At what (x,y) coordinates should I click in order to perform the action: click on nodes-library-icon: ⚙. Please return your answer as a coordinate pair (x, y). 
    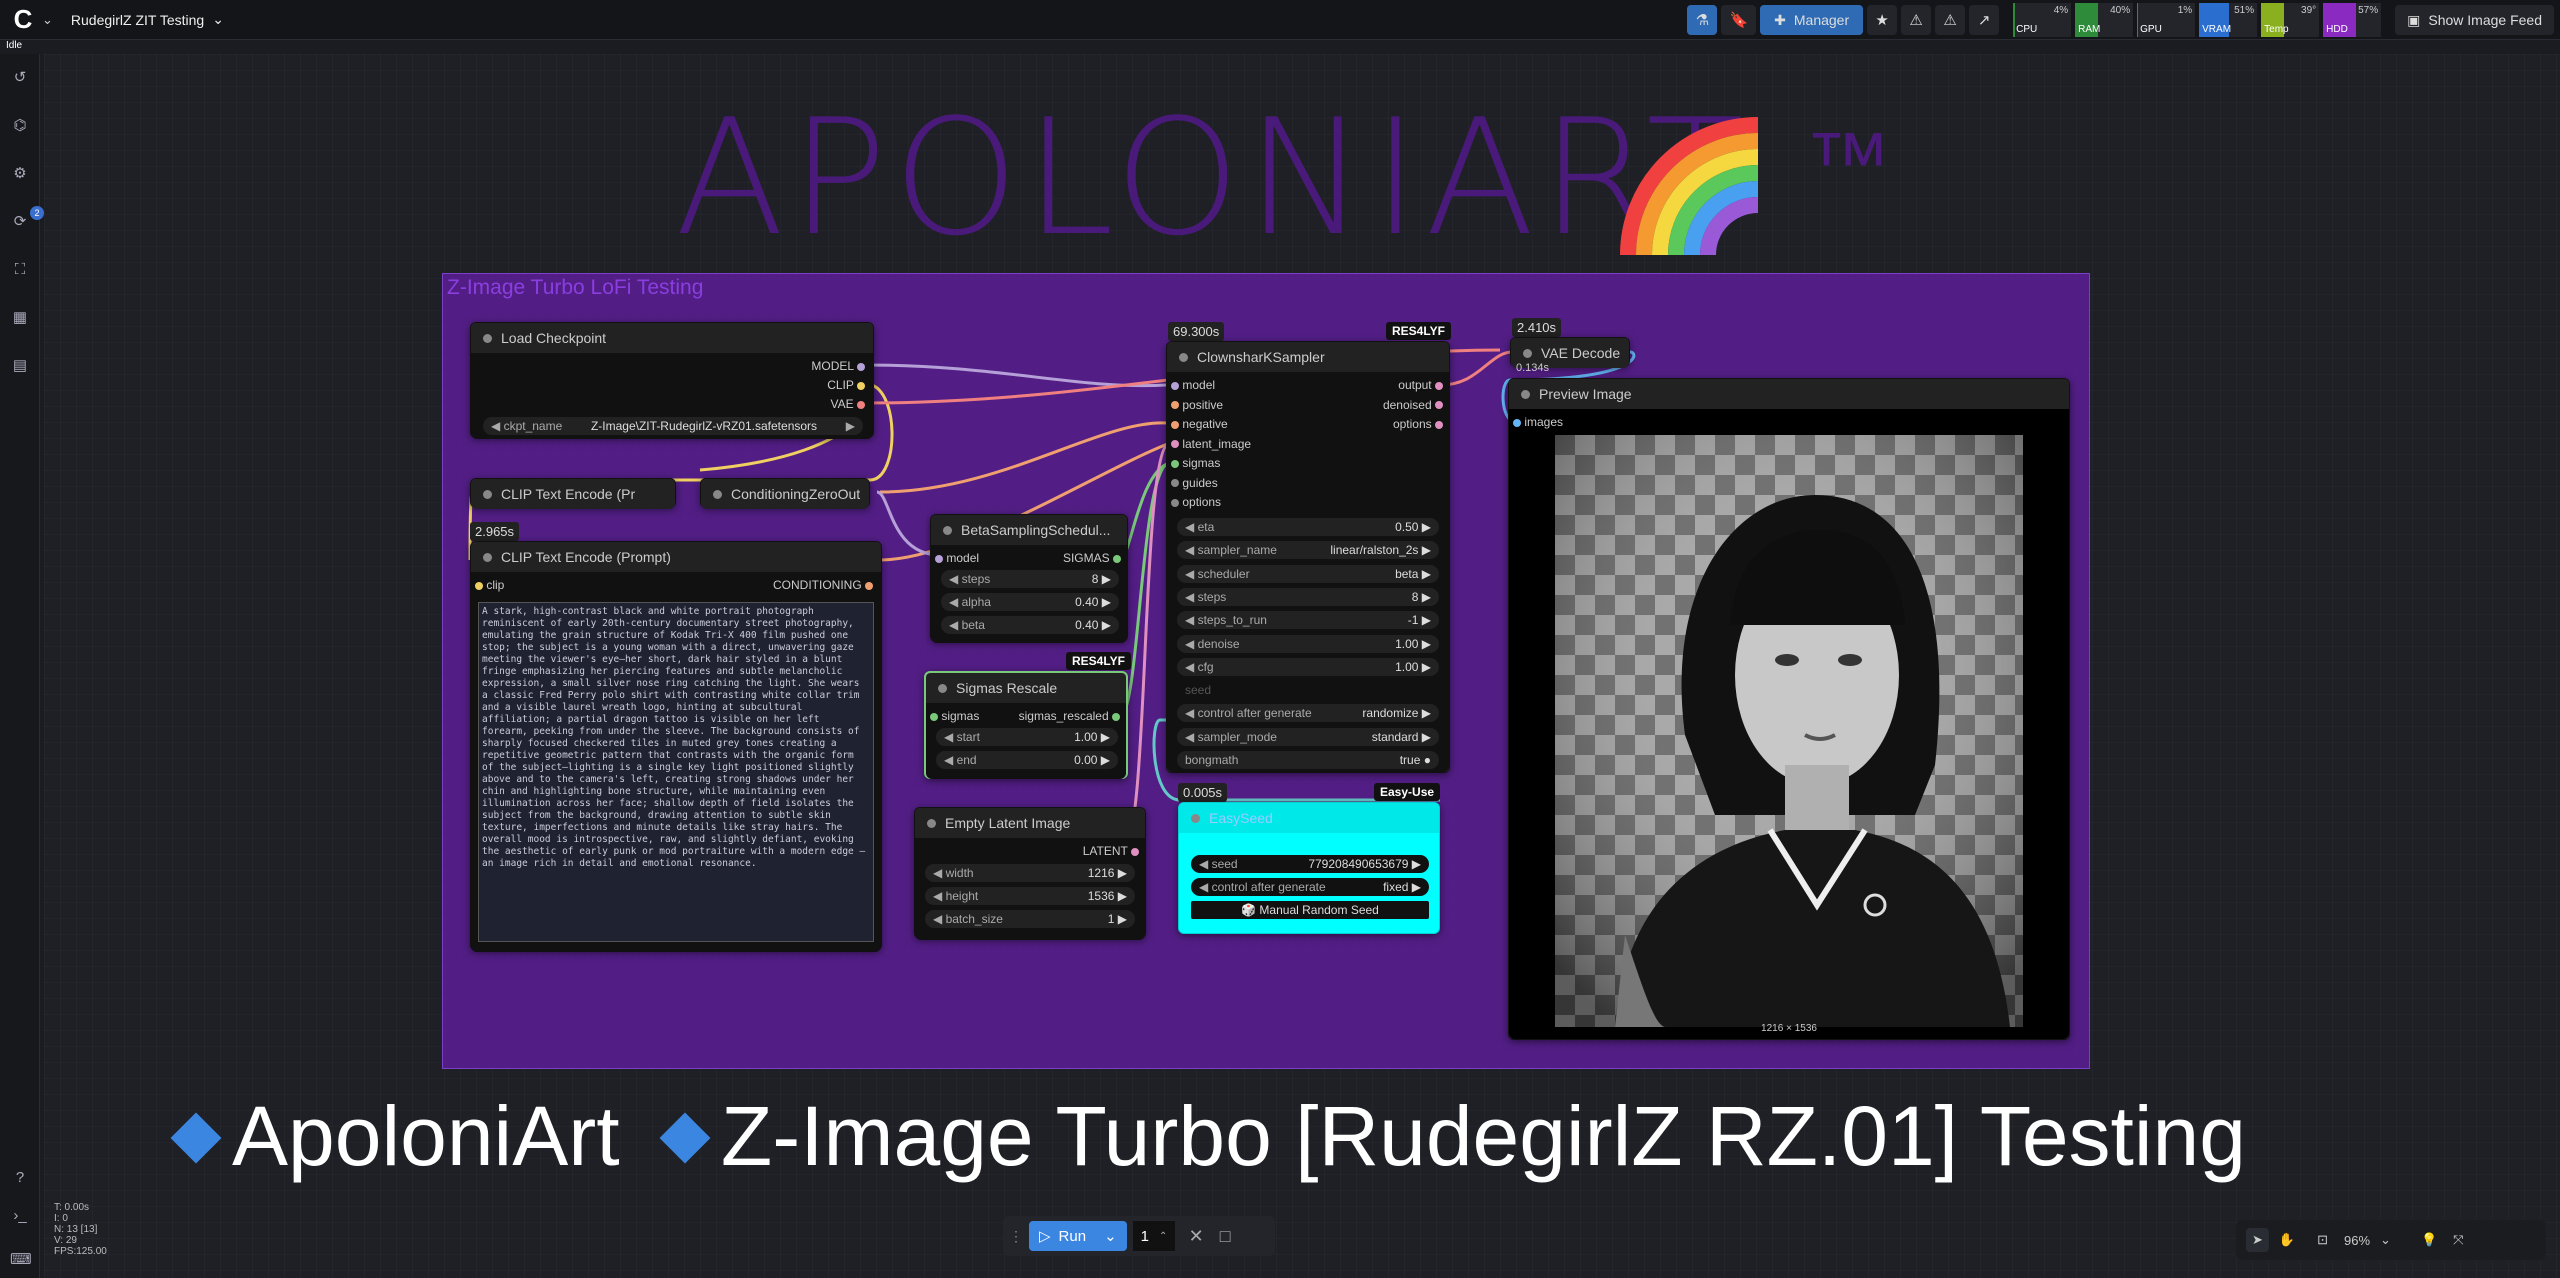
    Looking at the image, I should click on (20, 174).